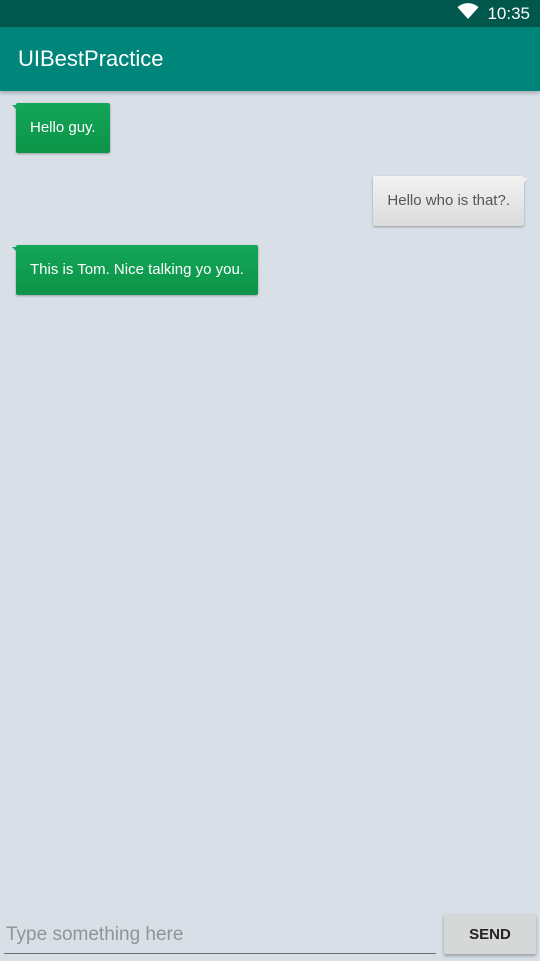 This screenshot has height=961, width=540. What do you see at coordinates (220, 935) in the screenshot?
I see `message-input` at bounding box center [220, 935].